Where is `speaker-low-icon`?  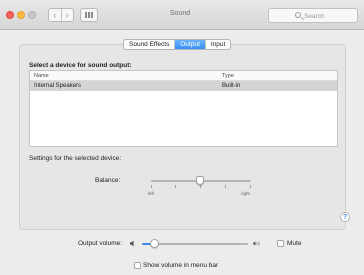 speaker-low-icon is located at coordinates (132, 243).